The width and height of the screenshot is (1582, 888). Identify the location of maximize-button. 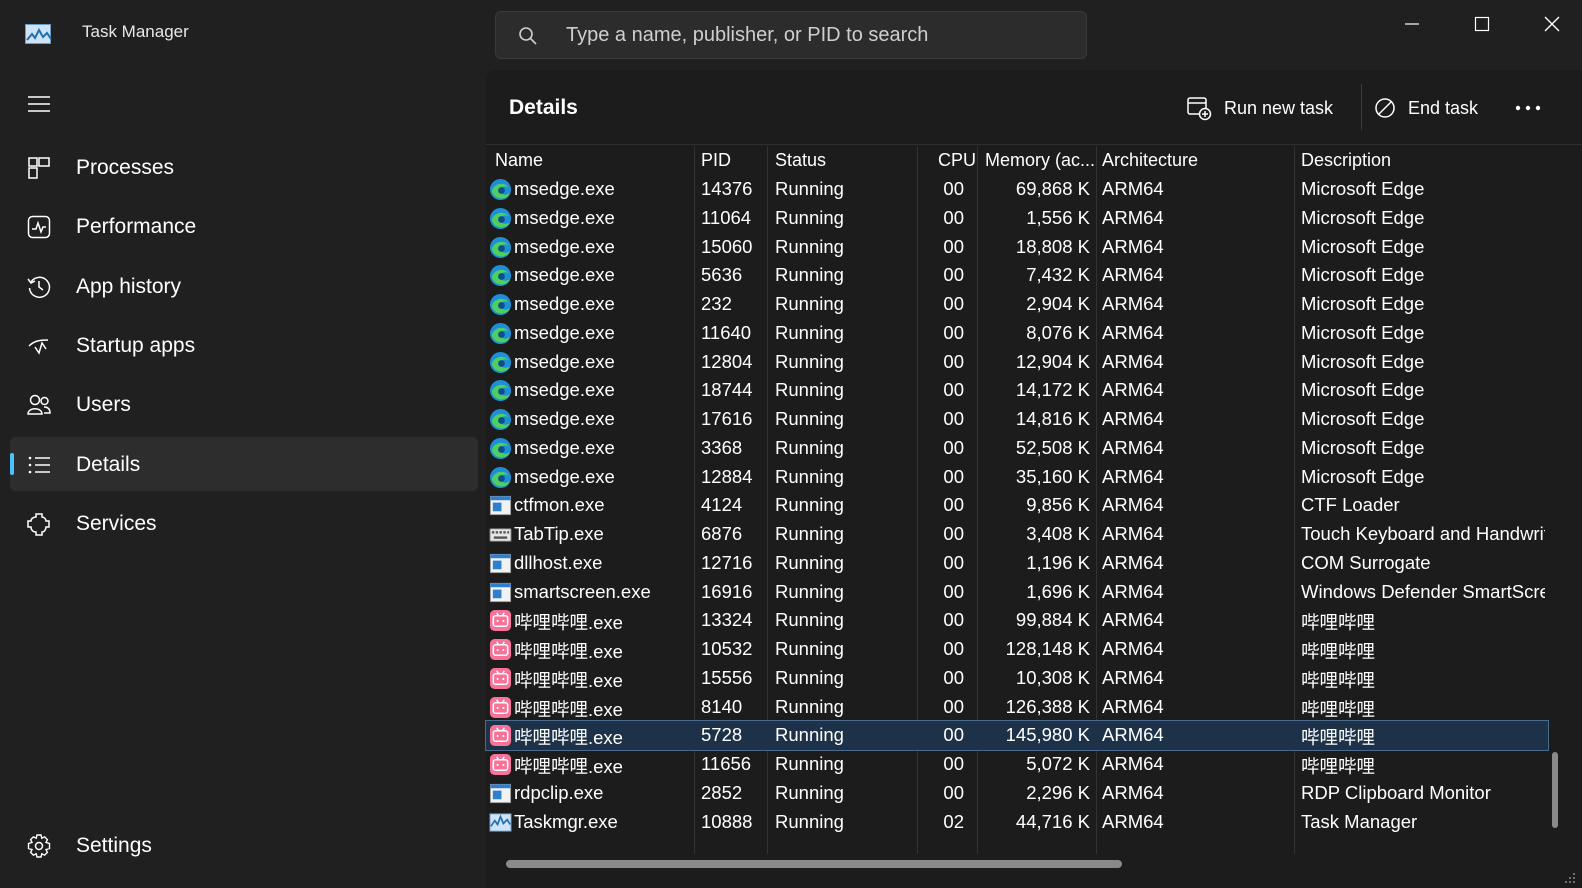
(1482, 24).